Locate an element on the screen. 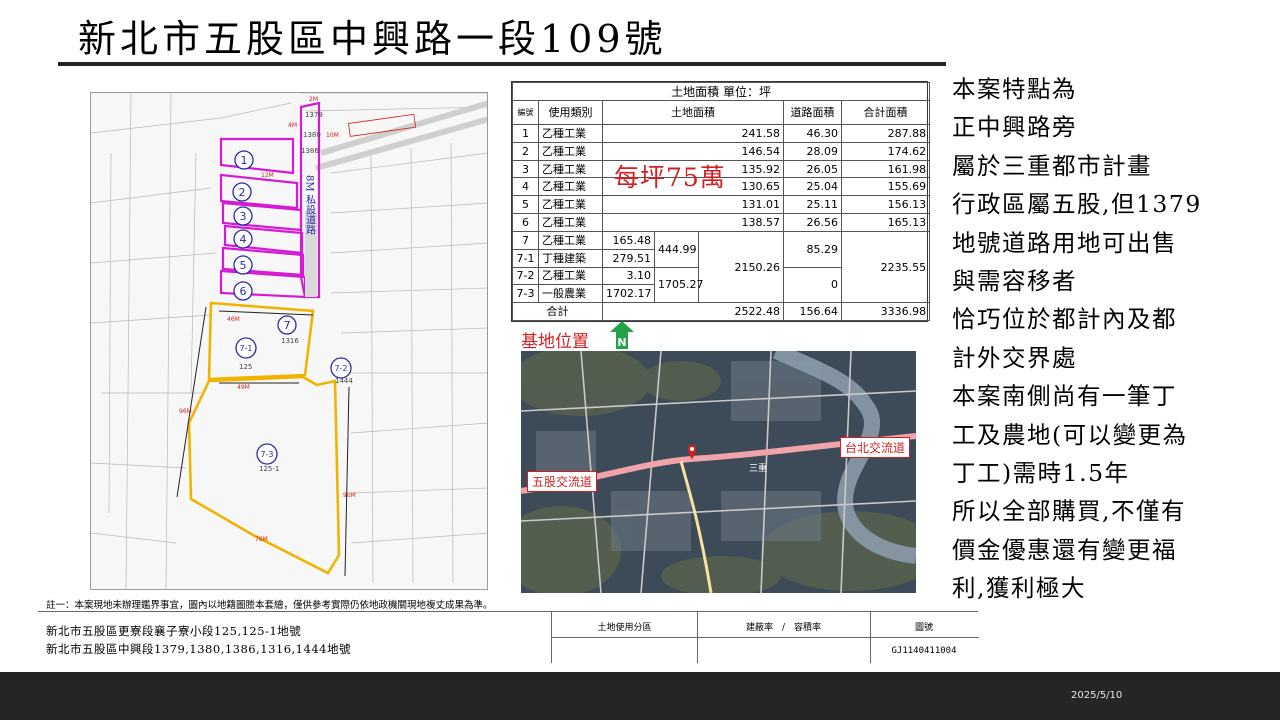 Image resolution: width=1280 pixels, height=720 pixels. cell-use: 一般農業 is located at coordinates (570, 294).